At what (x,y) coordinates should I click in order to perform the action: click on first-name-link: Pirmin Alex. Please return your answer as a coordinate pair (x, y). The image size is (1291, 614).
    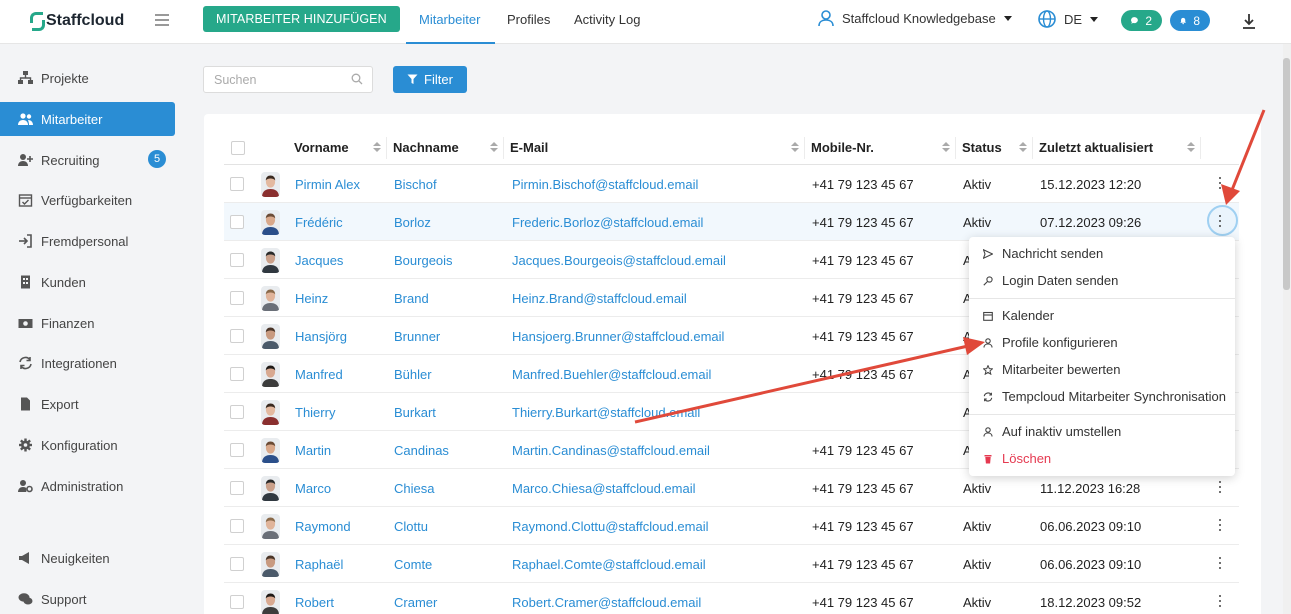
    Looking at the image, I should click on (327, 184).